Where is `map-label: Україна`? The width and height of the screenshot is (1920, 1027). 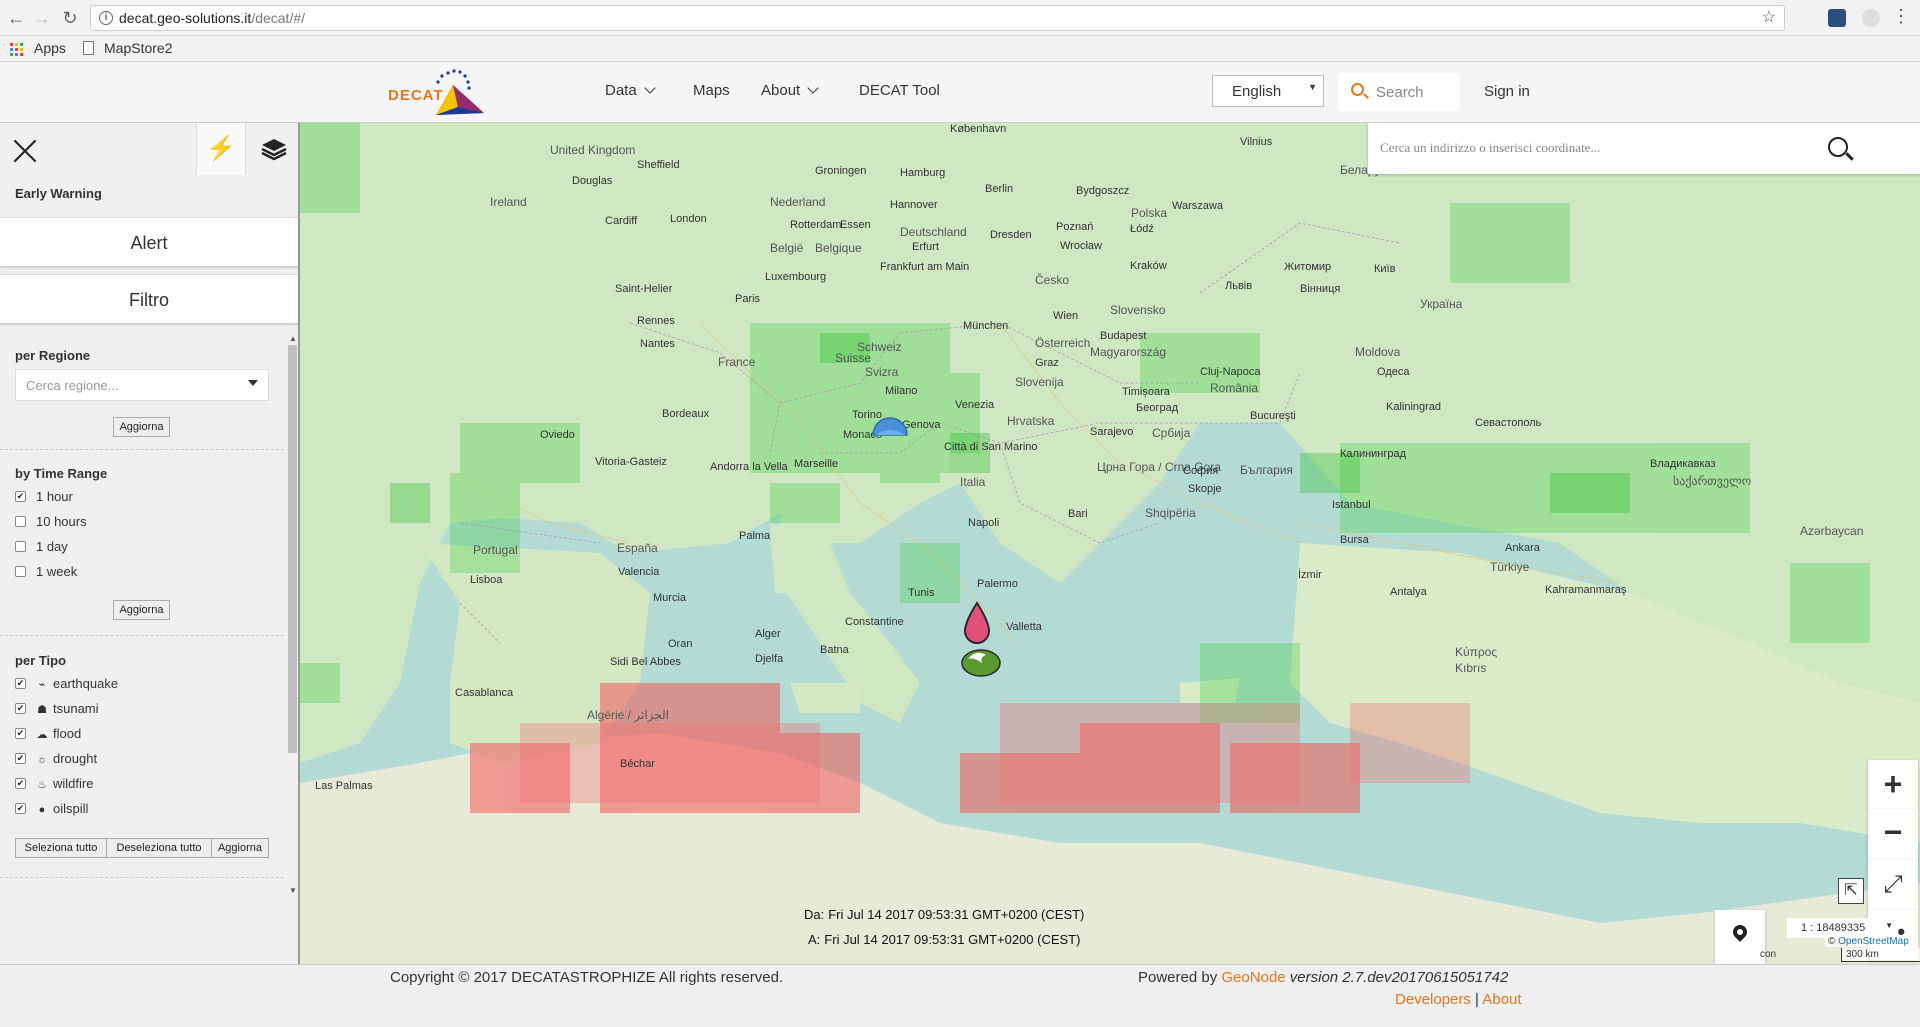 map-label: Україна is located at coordinates (1441, 304).